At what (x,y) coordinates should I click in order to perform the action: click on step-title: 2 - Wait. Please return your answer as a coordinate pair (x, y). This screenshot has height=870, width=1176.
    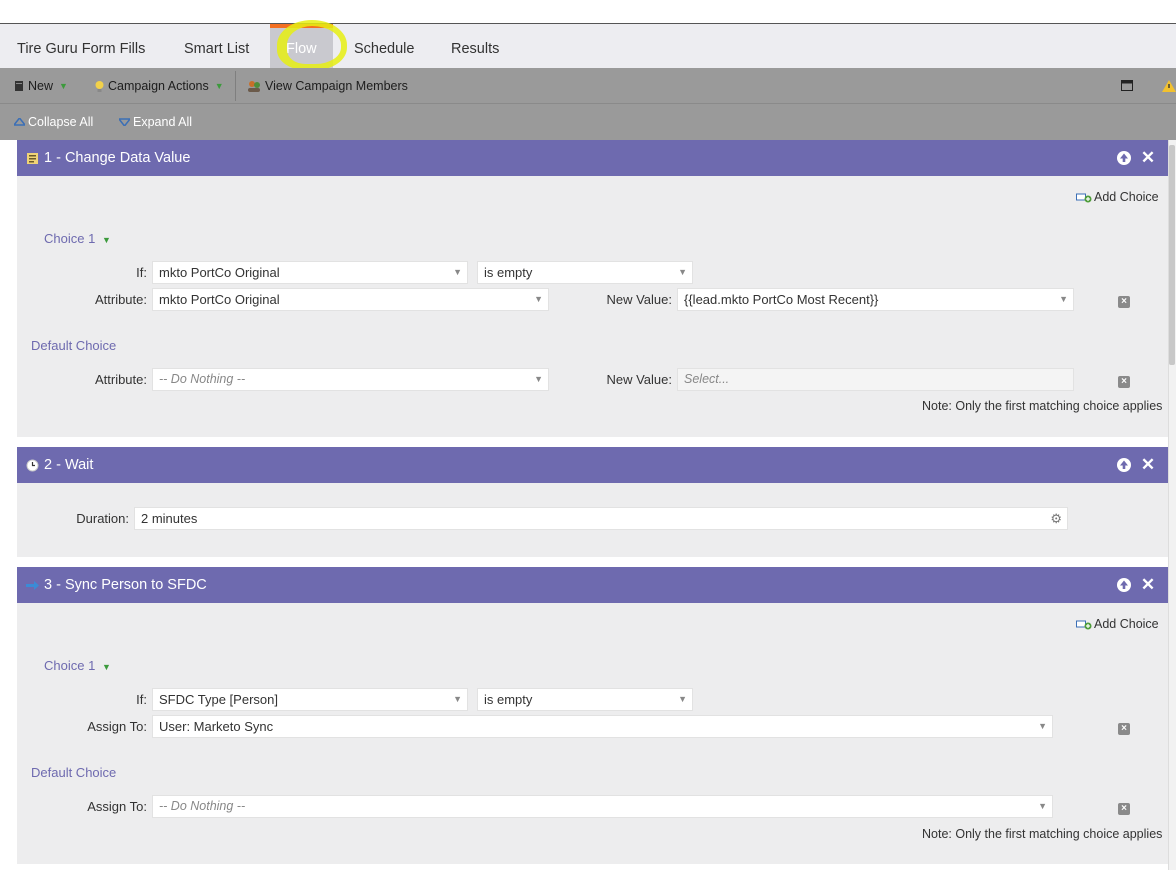
    Looking at the image, I should click on (69, 465).